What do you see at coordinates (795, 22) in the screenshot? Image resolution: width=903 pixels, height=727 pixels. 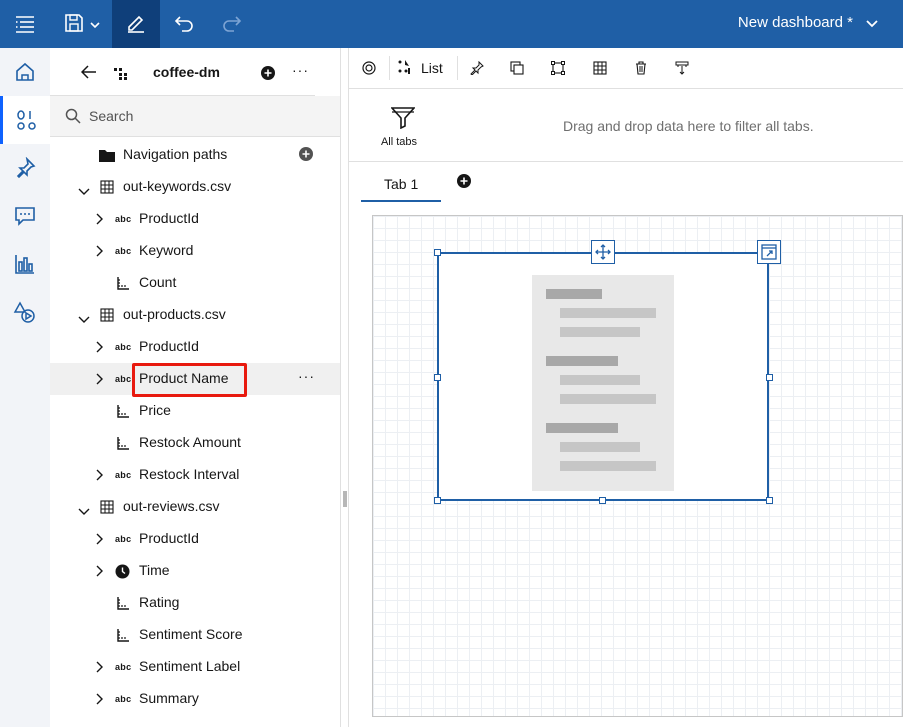 I see `dashboard-title: New dashboard *` at bounding box center [795, 22].